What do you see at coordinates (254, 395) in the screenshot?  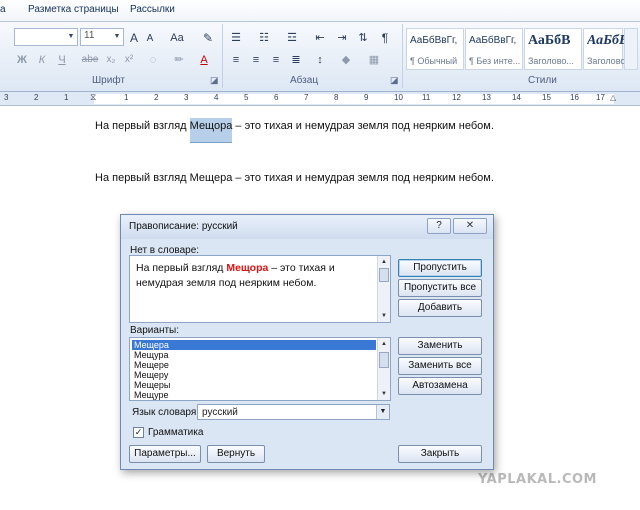 I see `suggestion-item: Мещуре` at bounding box center [254, 395].